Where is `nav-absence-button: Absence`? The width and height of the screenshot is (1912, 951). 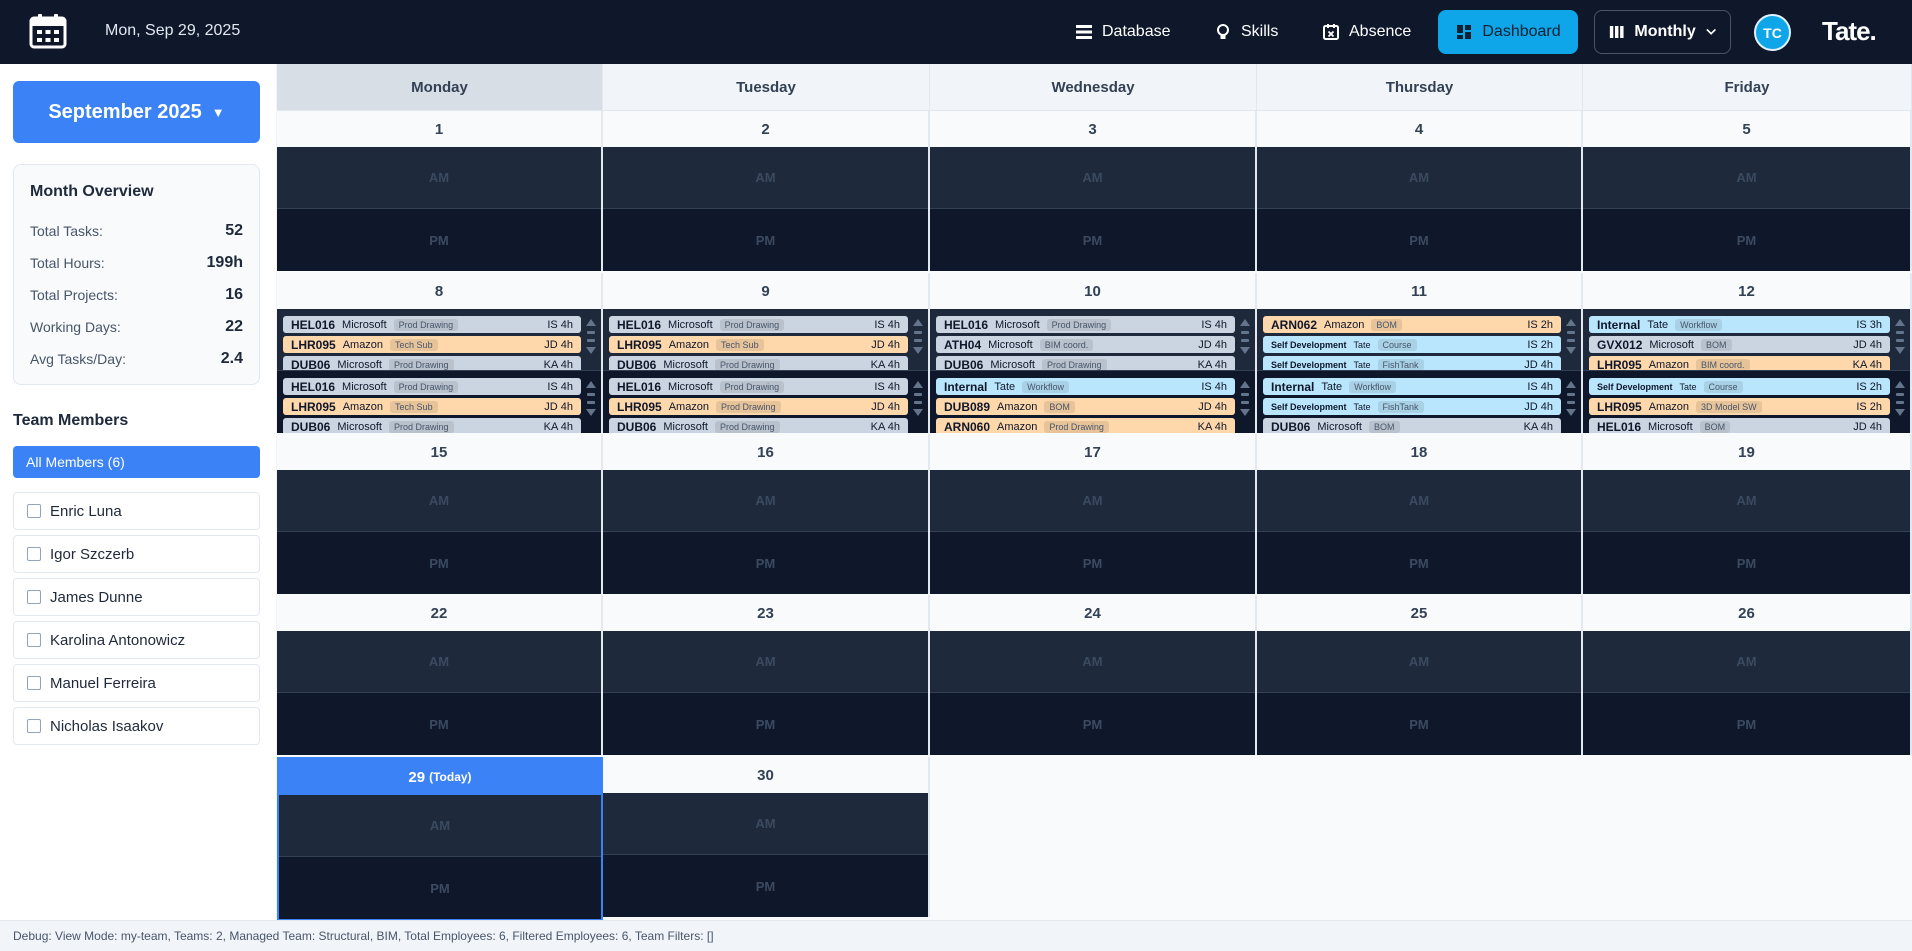 nav-absence-button: Absence is located at coordinates (1366, 32).